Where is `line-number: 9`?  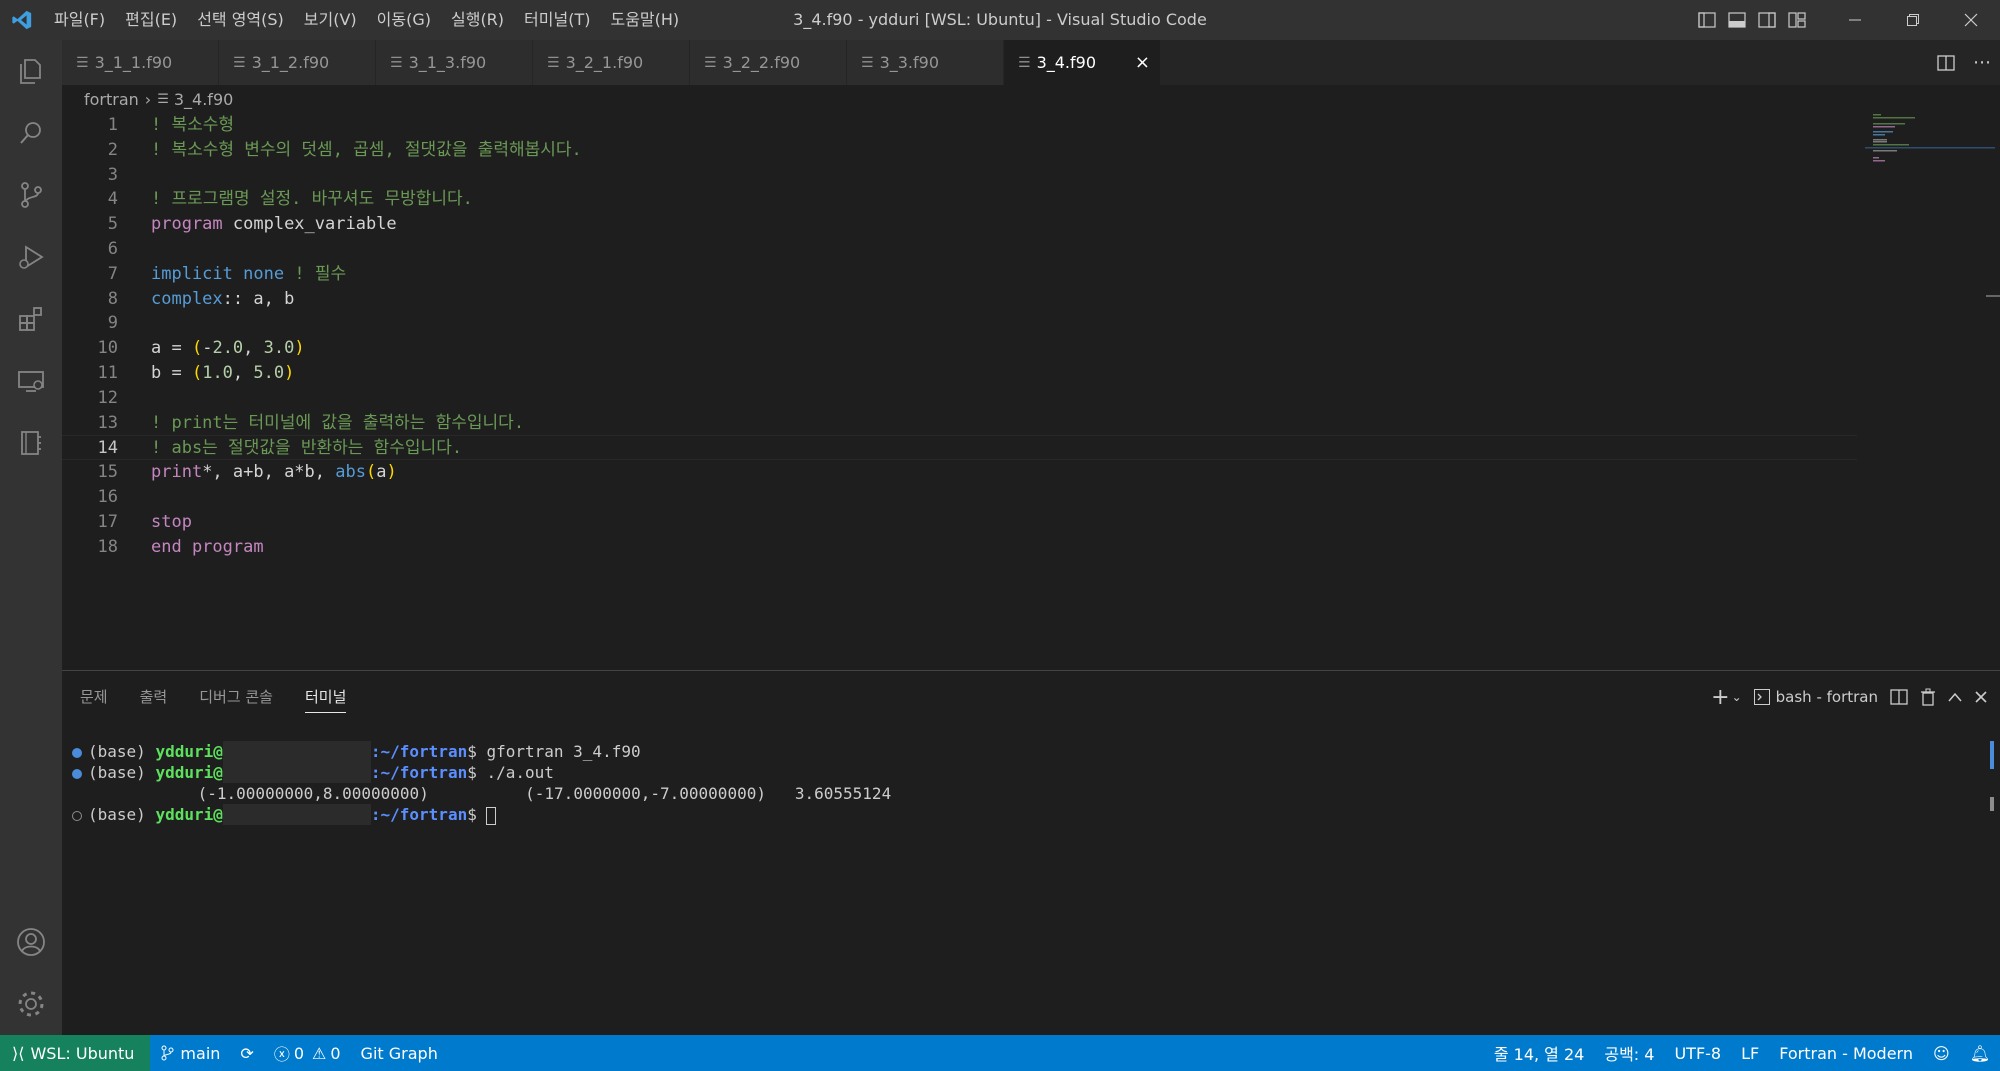 line-number: 9 is located at coordinates (112, 323).